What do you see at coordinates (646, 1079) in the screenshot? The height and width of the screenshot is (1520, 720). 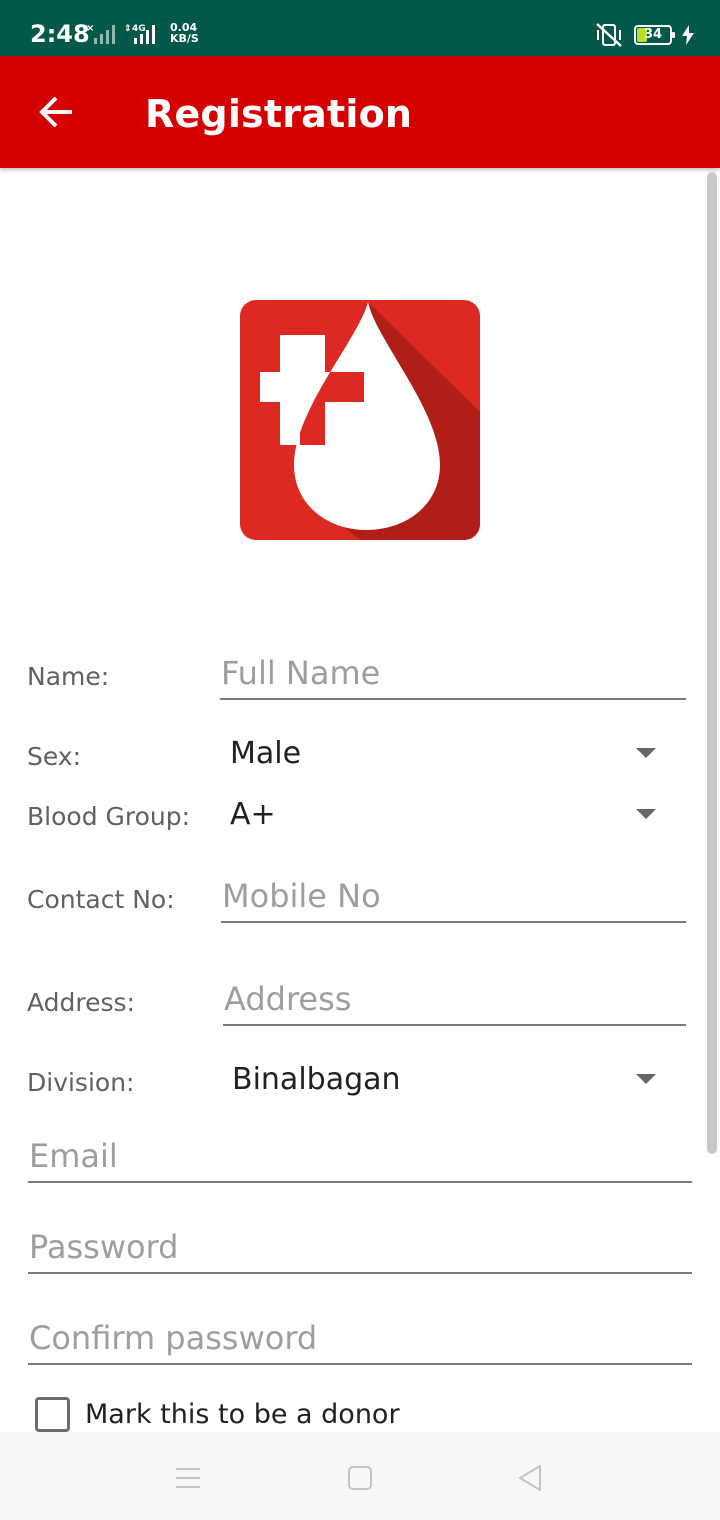 I see `division-dropdown-arrow-icon` at bounding box center [646, 1079].